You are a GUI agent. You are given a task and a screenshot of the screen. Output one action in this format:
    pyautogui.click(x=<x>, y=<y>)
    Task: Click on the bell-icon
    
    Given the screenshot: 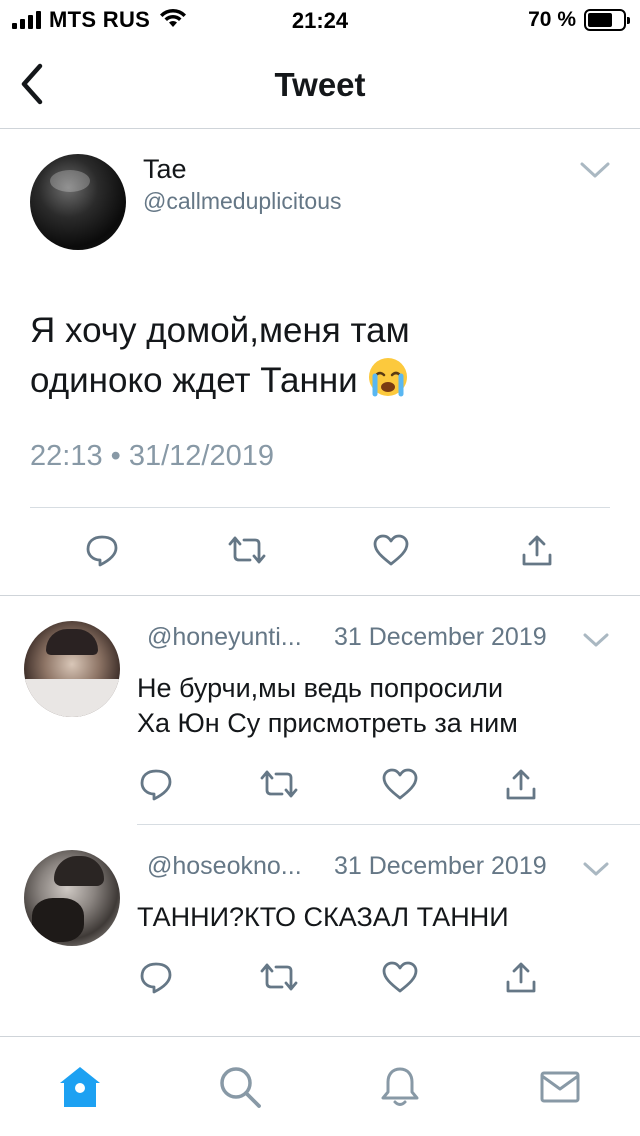 What is the action you would take?
    pyautogui.click(x=400, y=1086)
    